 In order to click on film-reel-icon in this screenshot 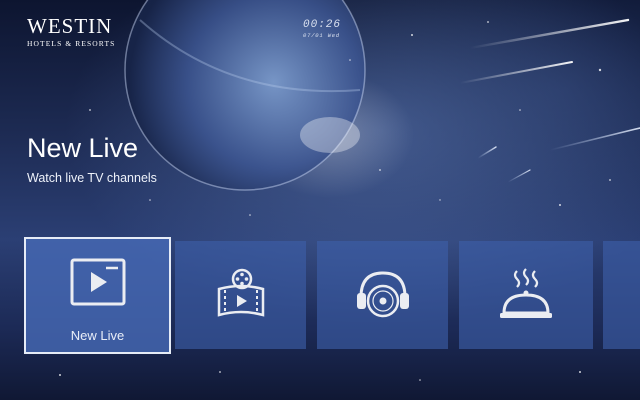, I will do `click(241, 295)`.